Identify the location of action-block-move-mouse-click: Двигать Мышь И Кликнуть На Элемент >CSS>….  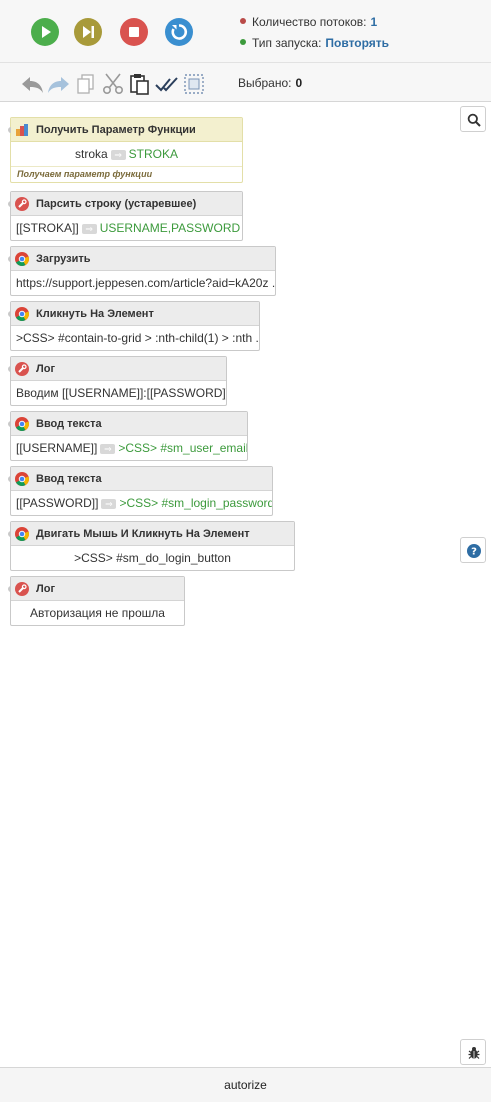
(151, 546).